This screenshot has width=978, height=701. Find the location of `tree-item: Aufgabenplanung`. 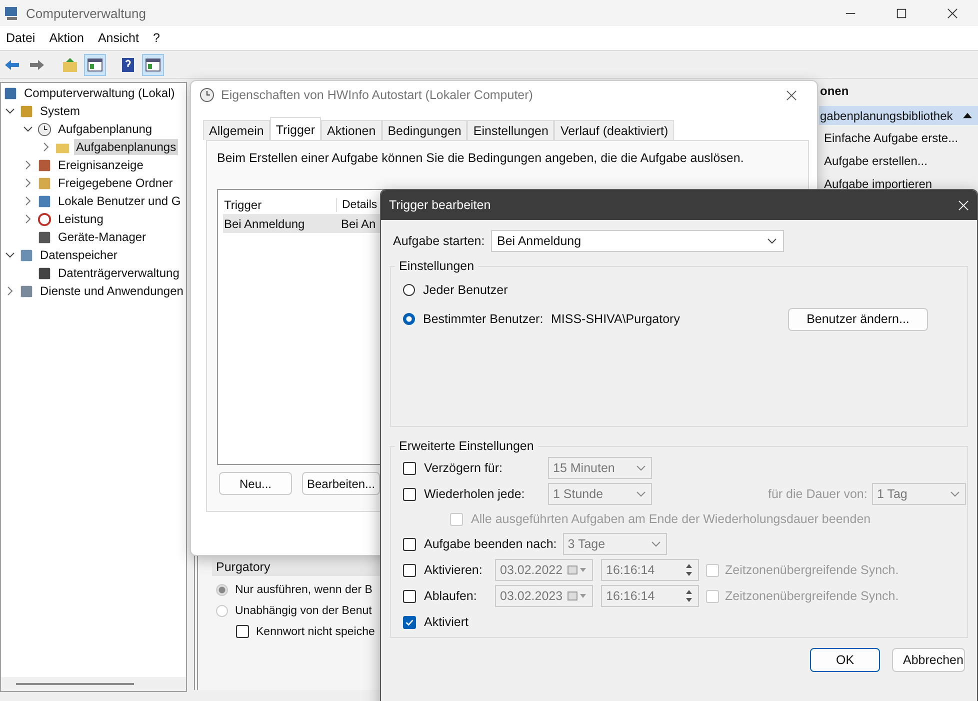

tree-item: Aufgabenplanung is located at coordinates (105, 129).